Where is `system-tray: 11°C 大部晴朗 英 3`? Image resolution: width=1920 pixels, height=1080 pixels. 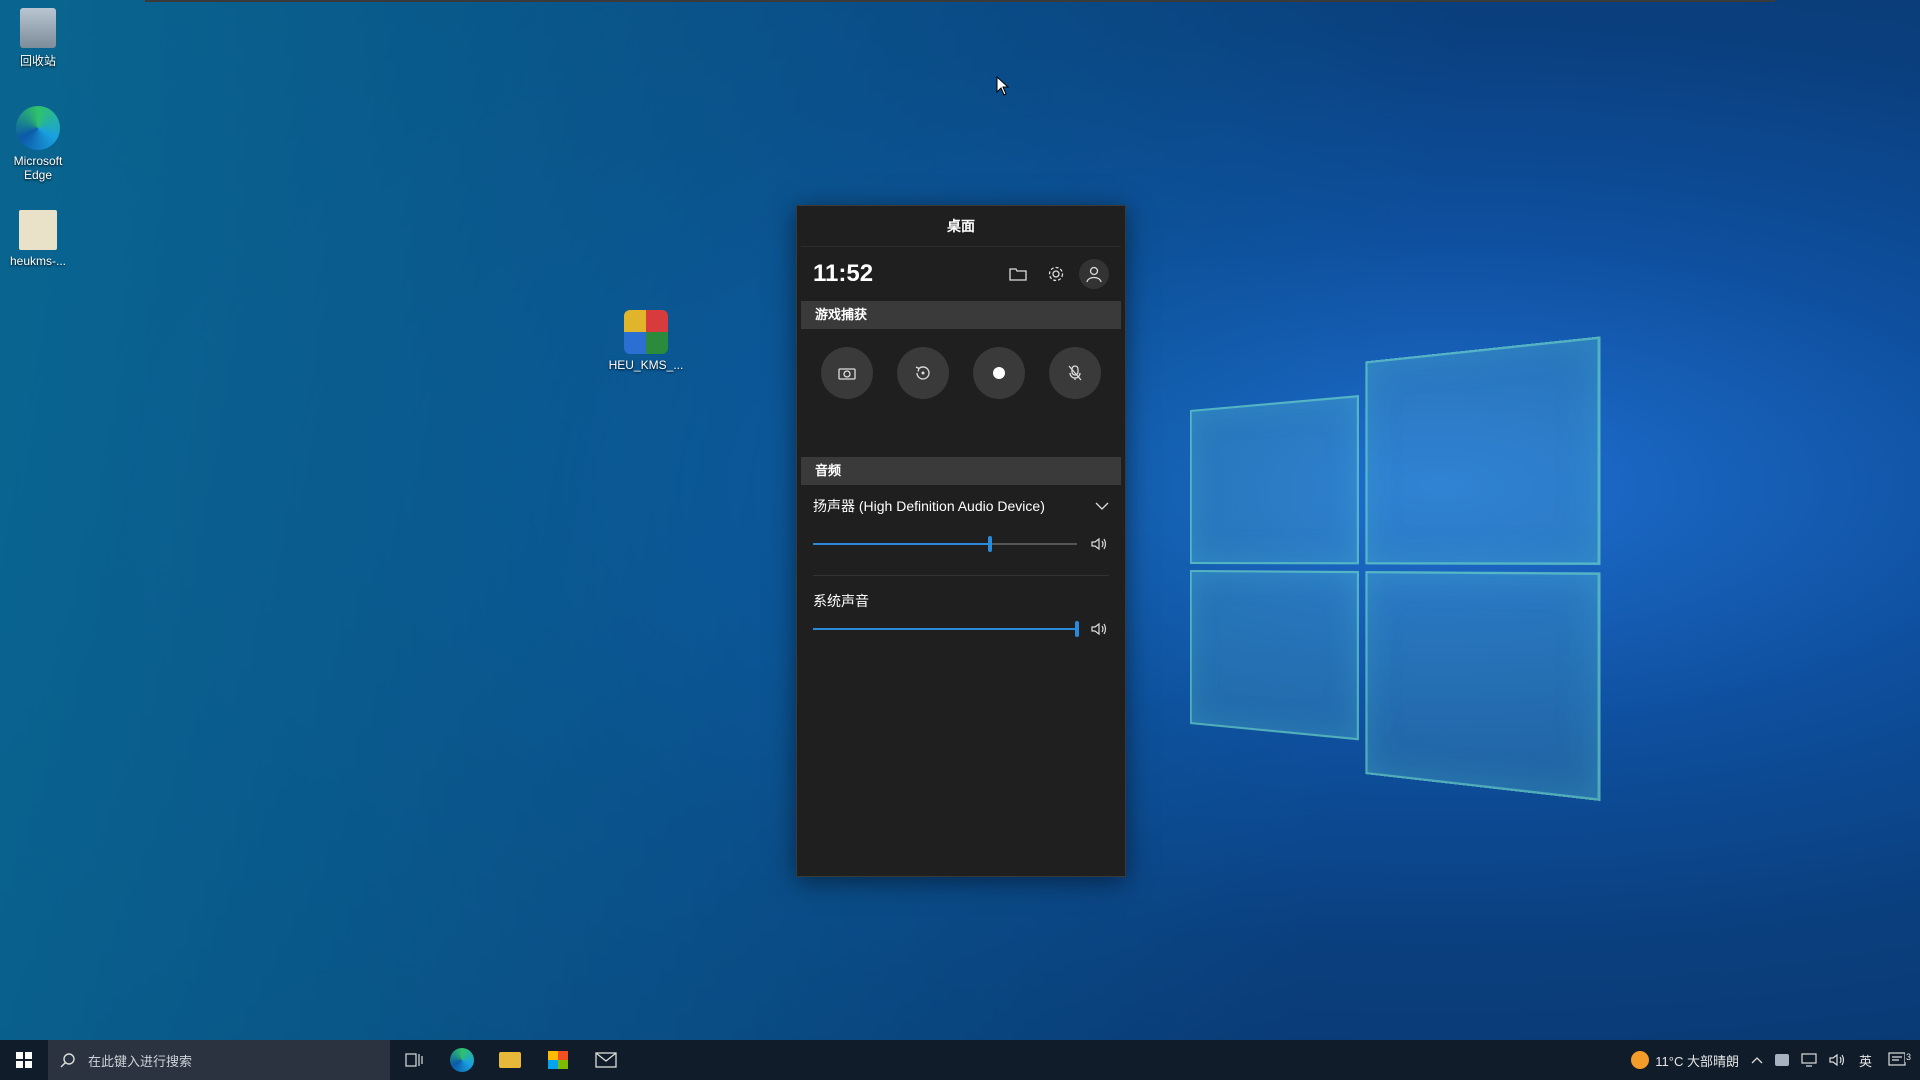
system-tray: 11°C 大部晴朗 英 3 is located at coordinates (1772, 1060).